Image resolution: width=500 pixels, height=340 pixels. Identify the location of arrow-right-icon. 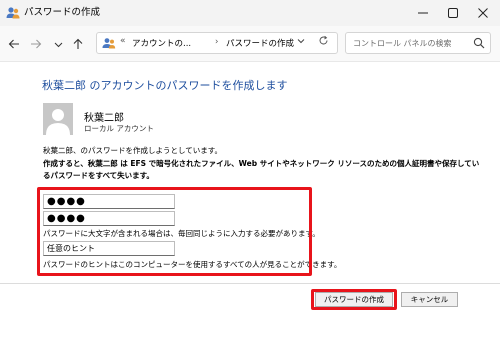
(36, 44).